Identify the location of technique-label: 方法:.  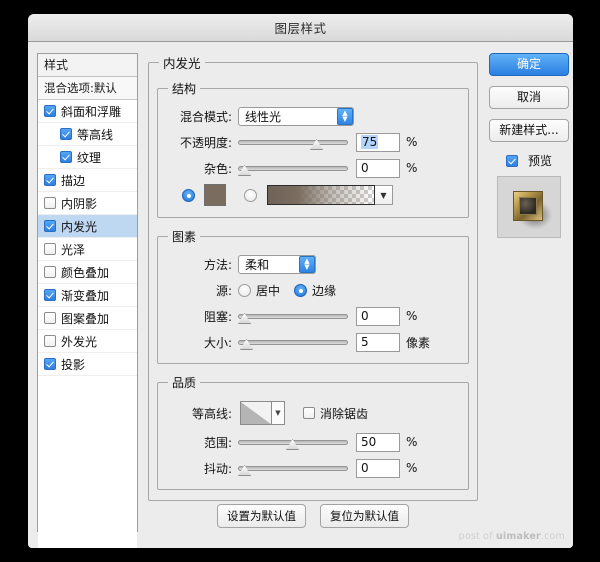
(217, 264).